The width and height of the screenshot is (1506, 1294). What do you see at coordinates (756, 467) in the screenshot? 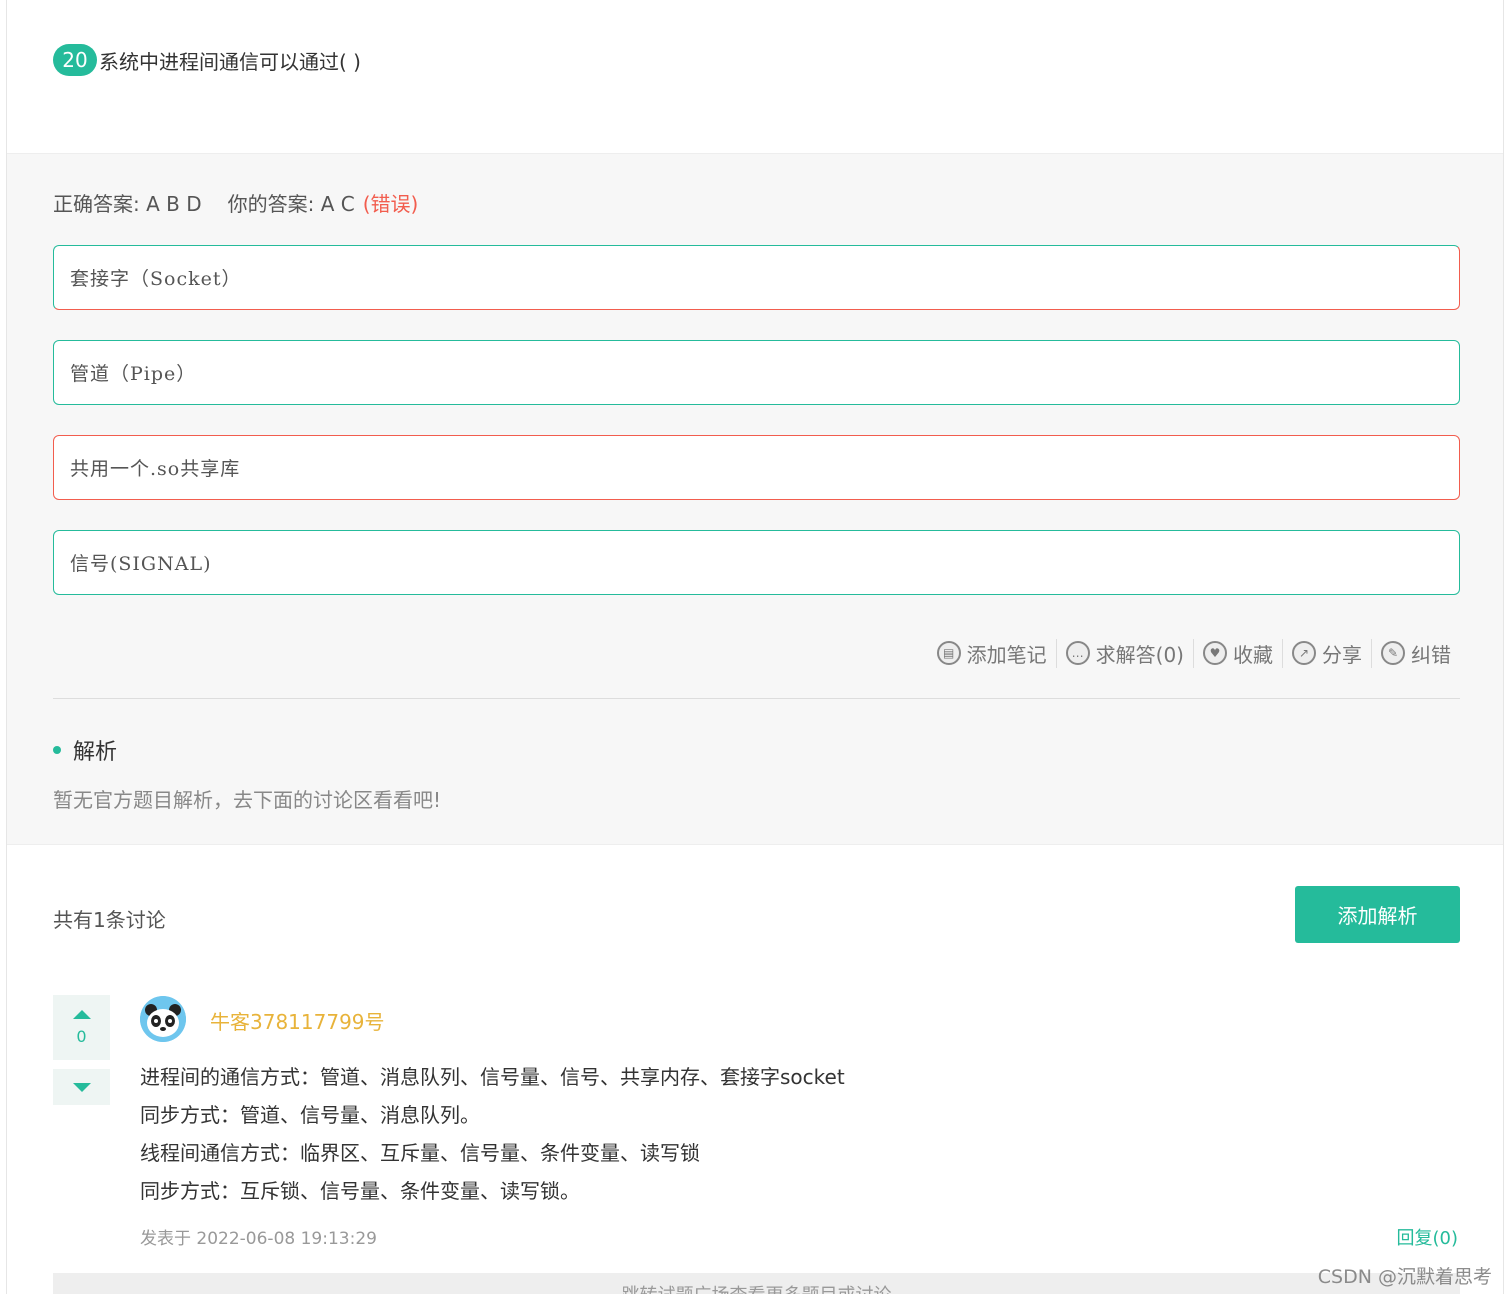
I see `option-c: 共用一个.so共享库` at bounding box center [756, 467].